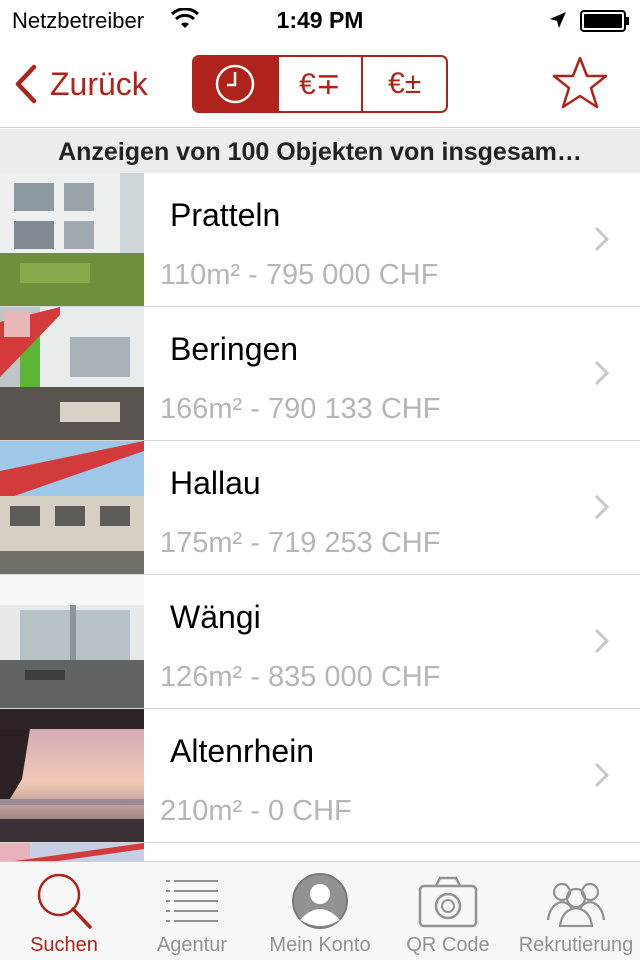 Image resolution: width=640 pixels, height=960 pixels. Describe the element at coordinates (300, 677) in the screenshot. I see `listing-details: 126m² - 835 000 CHF` at that location.